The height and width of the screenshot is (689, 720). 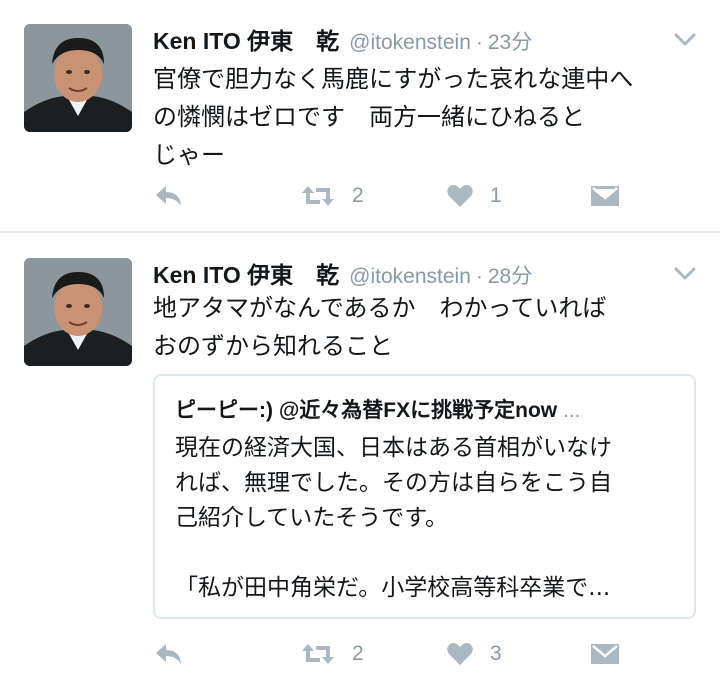 What do you see at coordinates (366, 410) in the screenshot?
I see `quoted-author: ピーピー:) @近々為替FXに挑戦予定now` at bounding box center [366, 410].